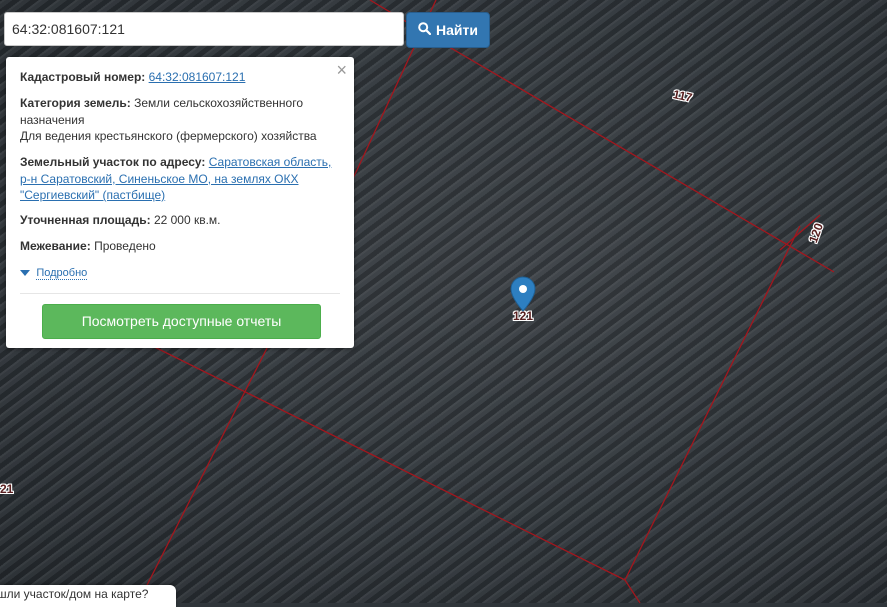 This screenshot has height=607, width=887. I want to click on survey-value: Проведено, so click(125, 246).